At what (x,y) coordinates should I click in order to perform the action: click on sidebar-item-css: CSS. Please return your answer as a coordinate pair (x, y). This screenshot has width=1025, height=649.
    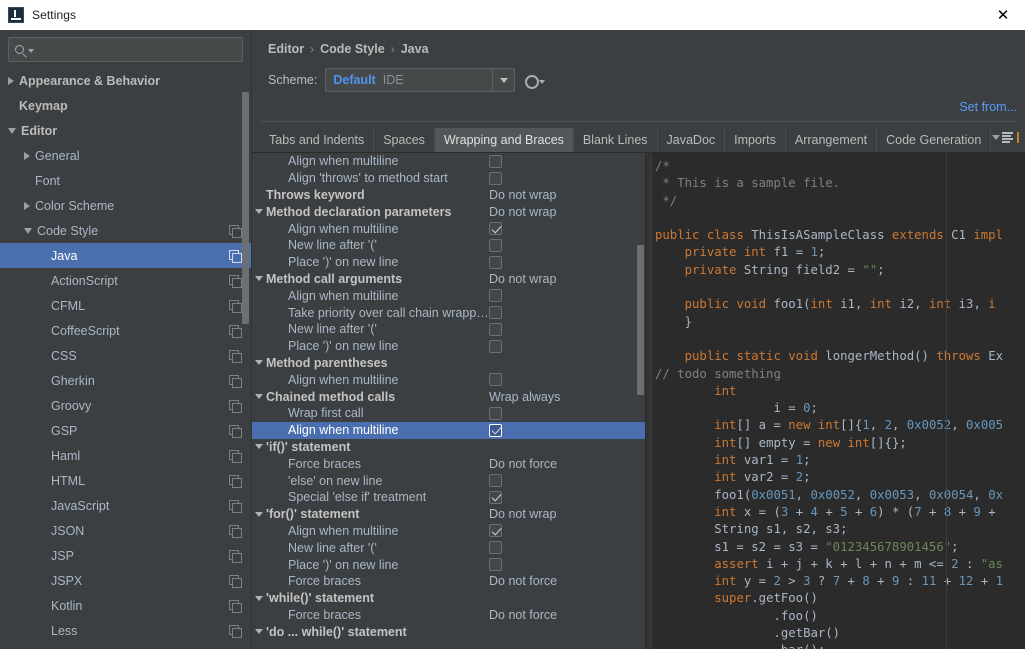
    Looking at the image, I should click on (125, 355).